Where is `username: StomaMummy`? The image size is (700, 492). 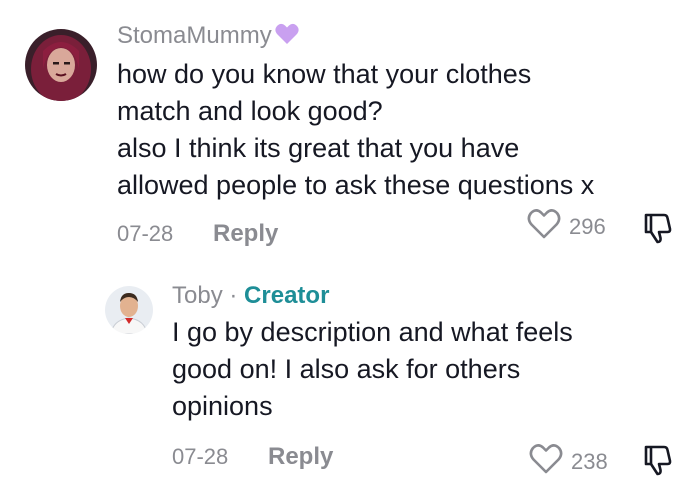 username: StomaMummy is located at coordinates (208, 37).